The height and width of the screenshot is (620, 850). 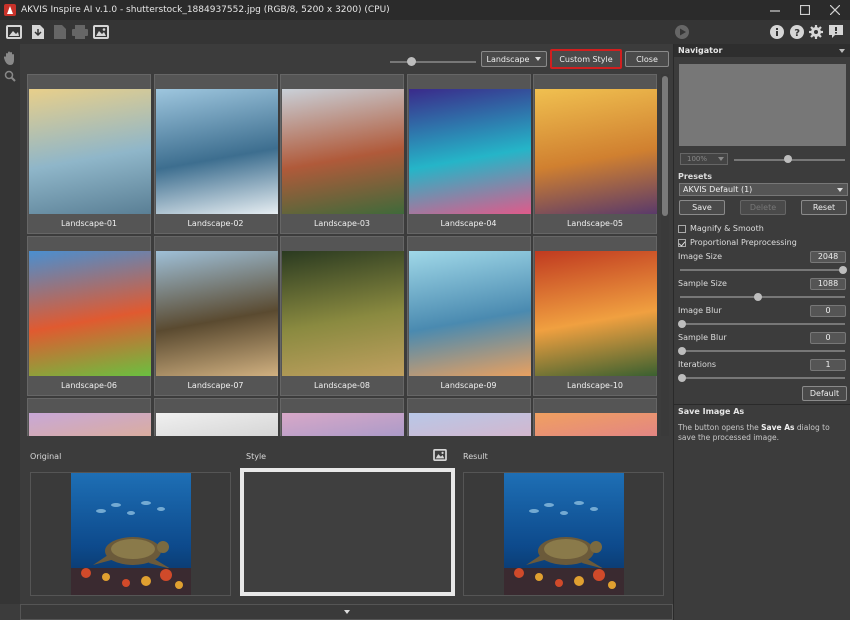 I want to click on magnify-smooth-label: Magnify & Smooth, so click(x=727, y=228).